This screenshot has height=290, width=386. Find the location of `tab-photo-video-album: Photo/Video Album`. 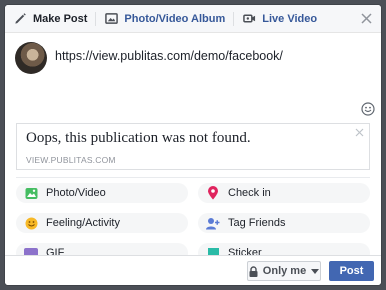

tab-photo-video-album: Photo/Video Album is located at coordinates (164, 18).